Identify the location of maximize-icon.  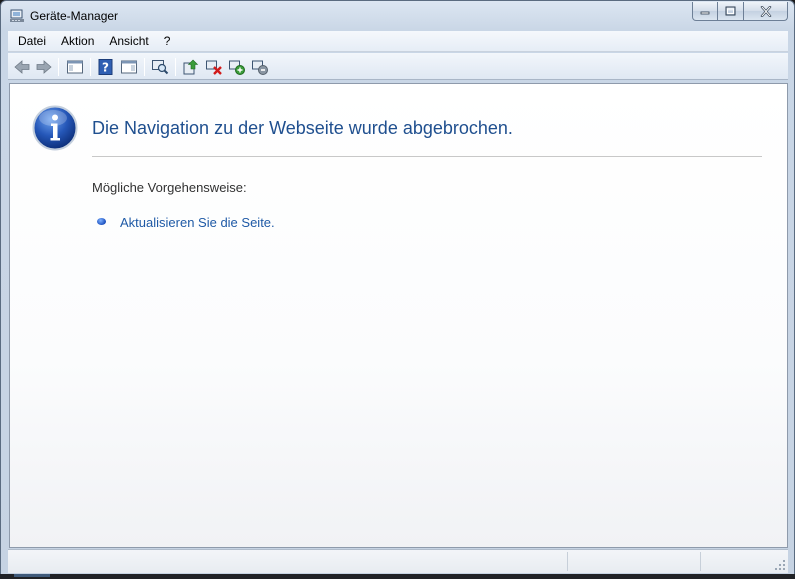
(730, 11).